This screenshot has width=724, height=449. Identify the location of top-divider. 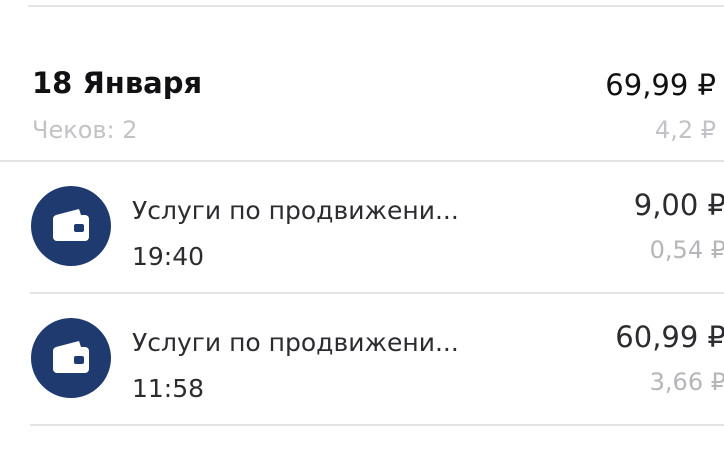
(376, 6).